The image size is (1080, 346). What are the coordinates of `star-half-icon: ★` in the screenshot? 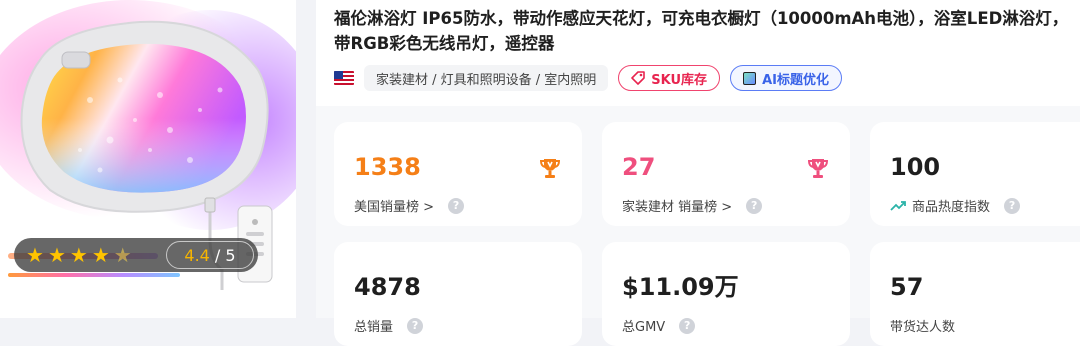 It's located at (122, 255).